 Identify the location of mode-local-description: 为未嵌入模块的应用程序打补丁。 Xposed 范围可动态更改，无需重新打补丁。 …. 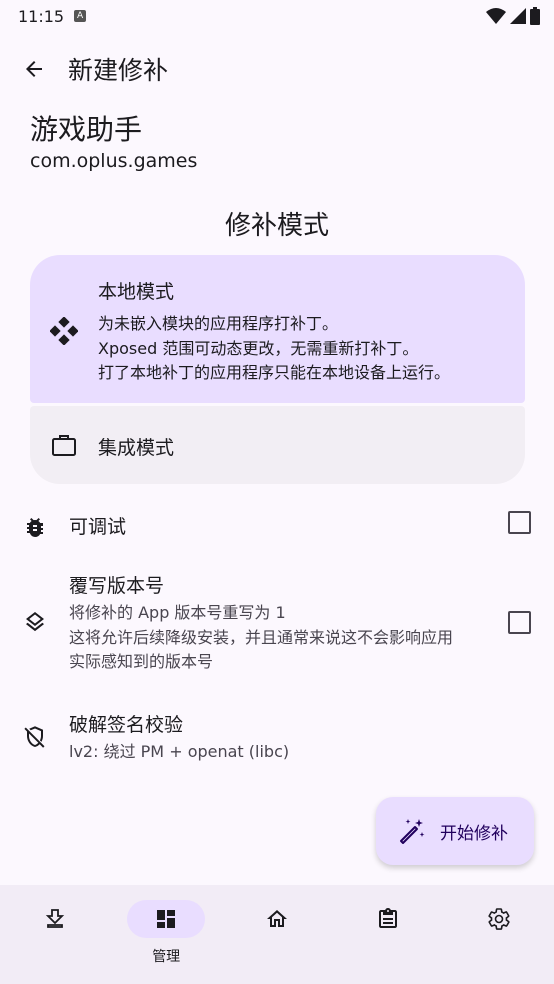
(274, 349).